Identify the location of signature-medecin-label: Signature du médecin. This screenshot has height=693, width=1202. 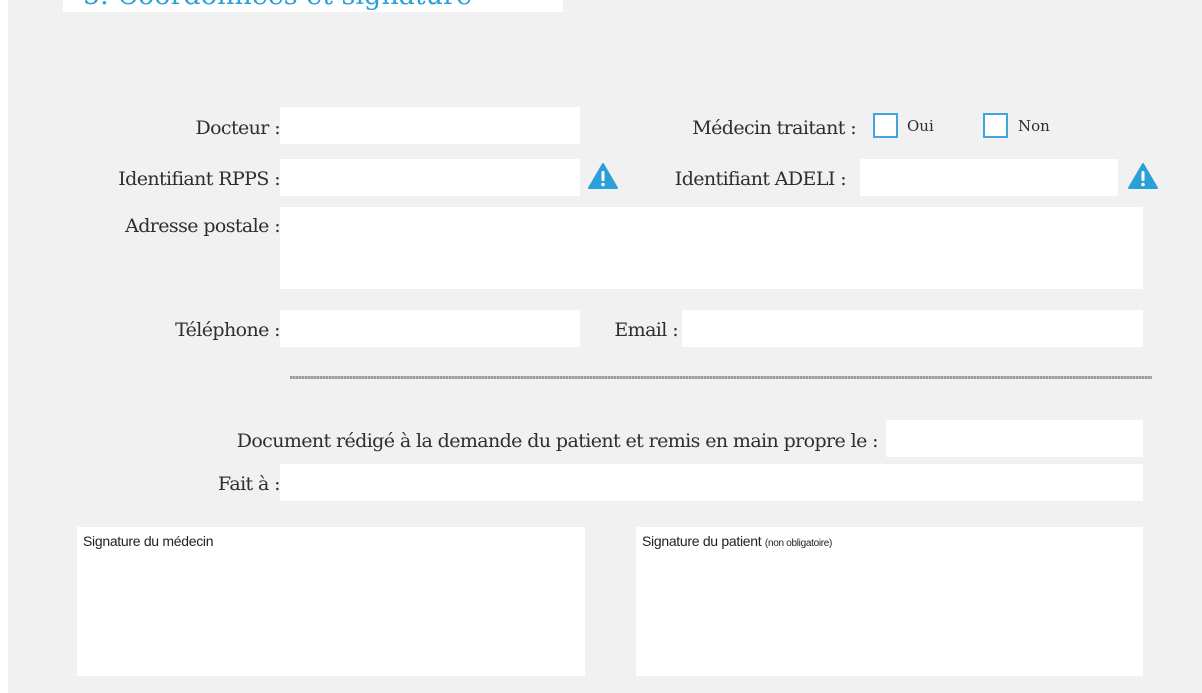
(148, 541).